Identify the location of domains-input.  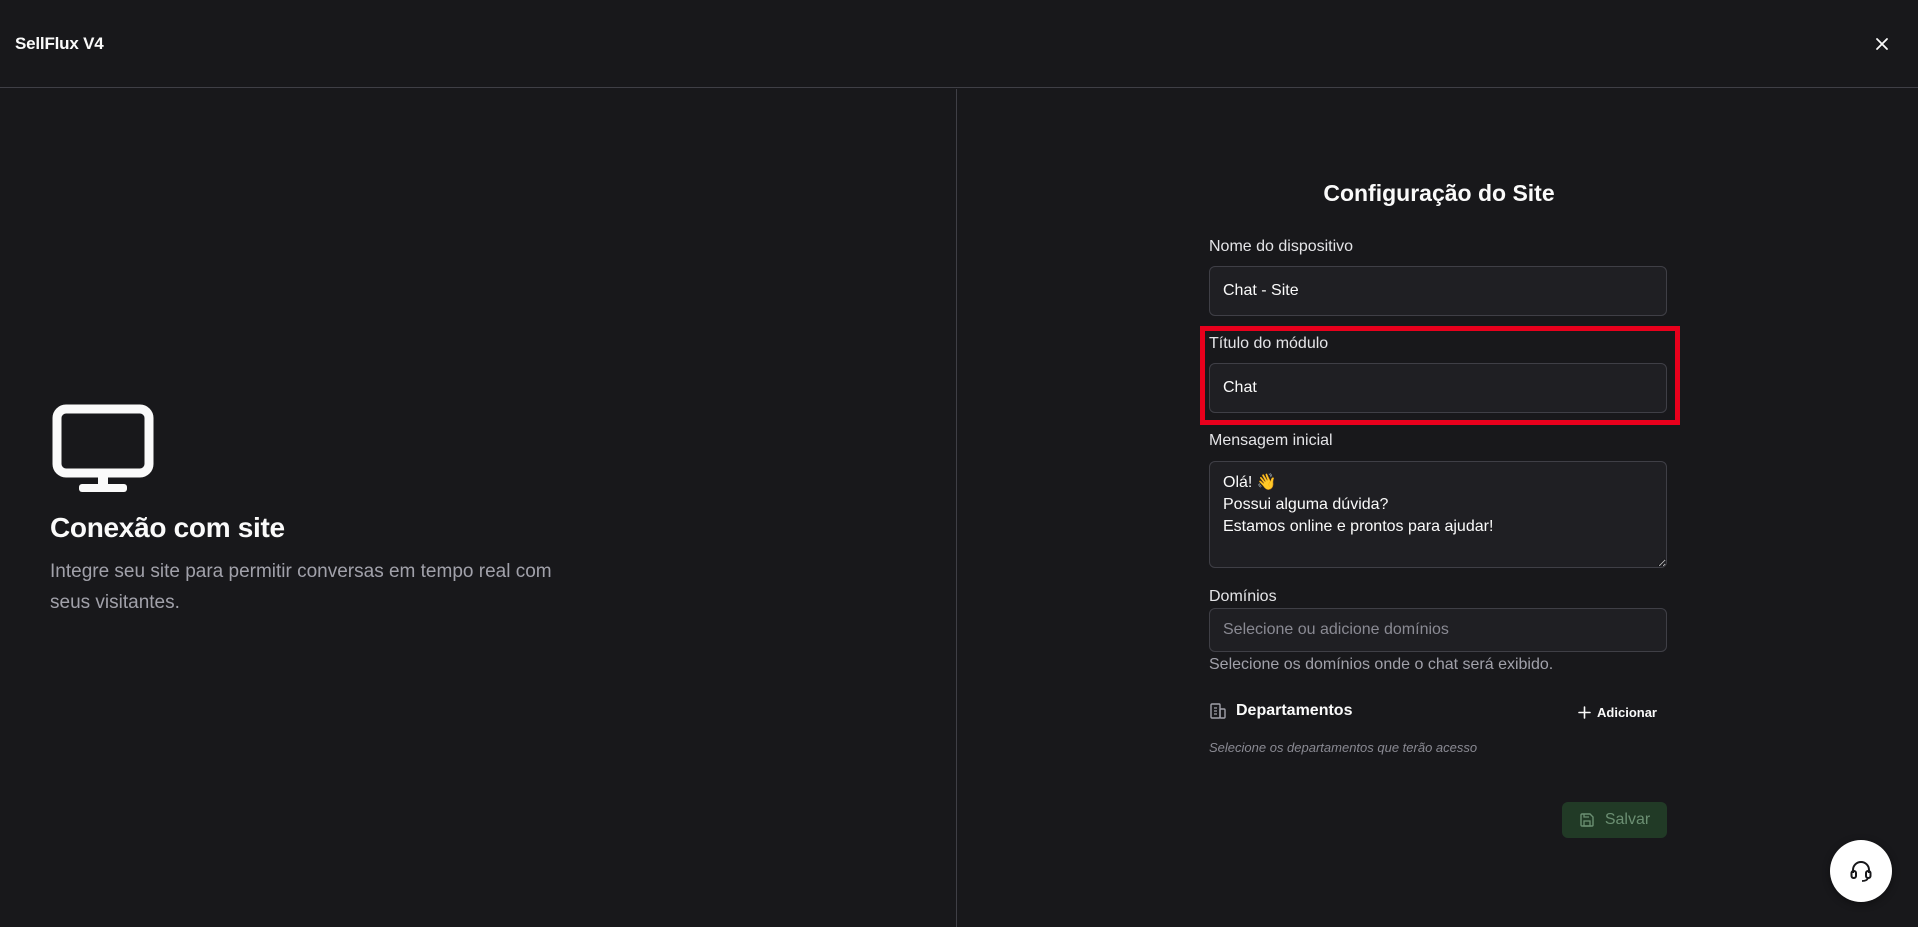
(1438, 630).